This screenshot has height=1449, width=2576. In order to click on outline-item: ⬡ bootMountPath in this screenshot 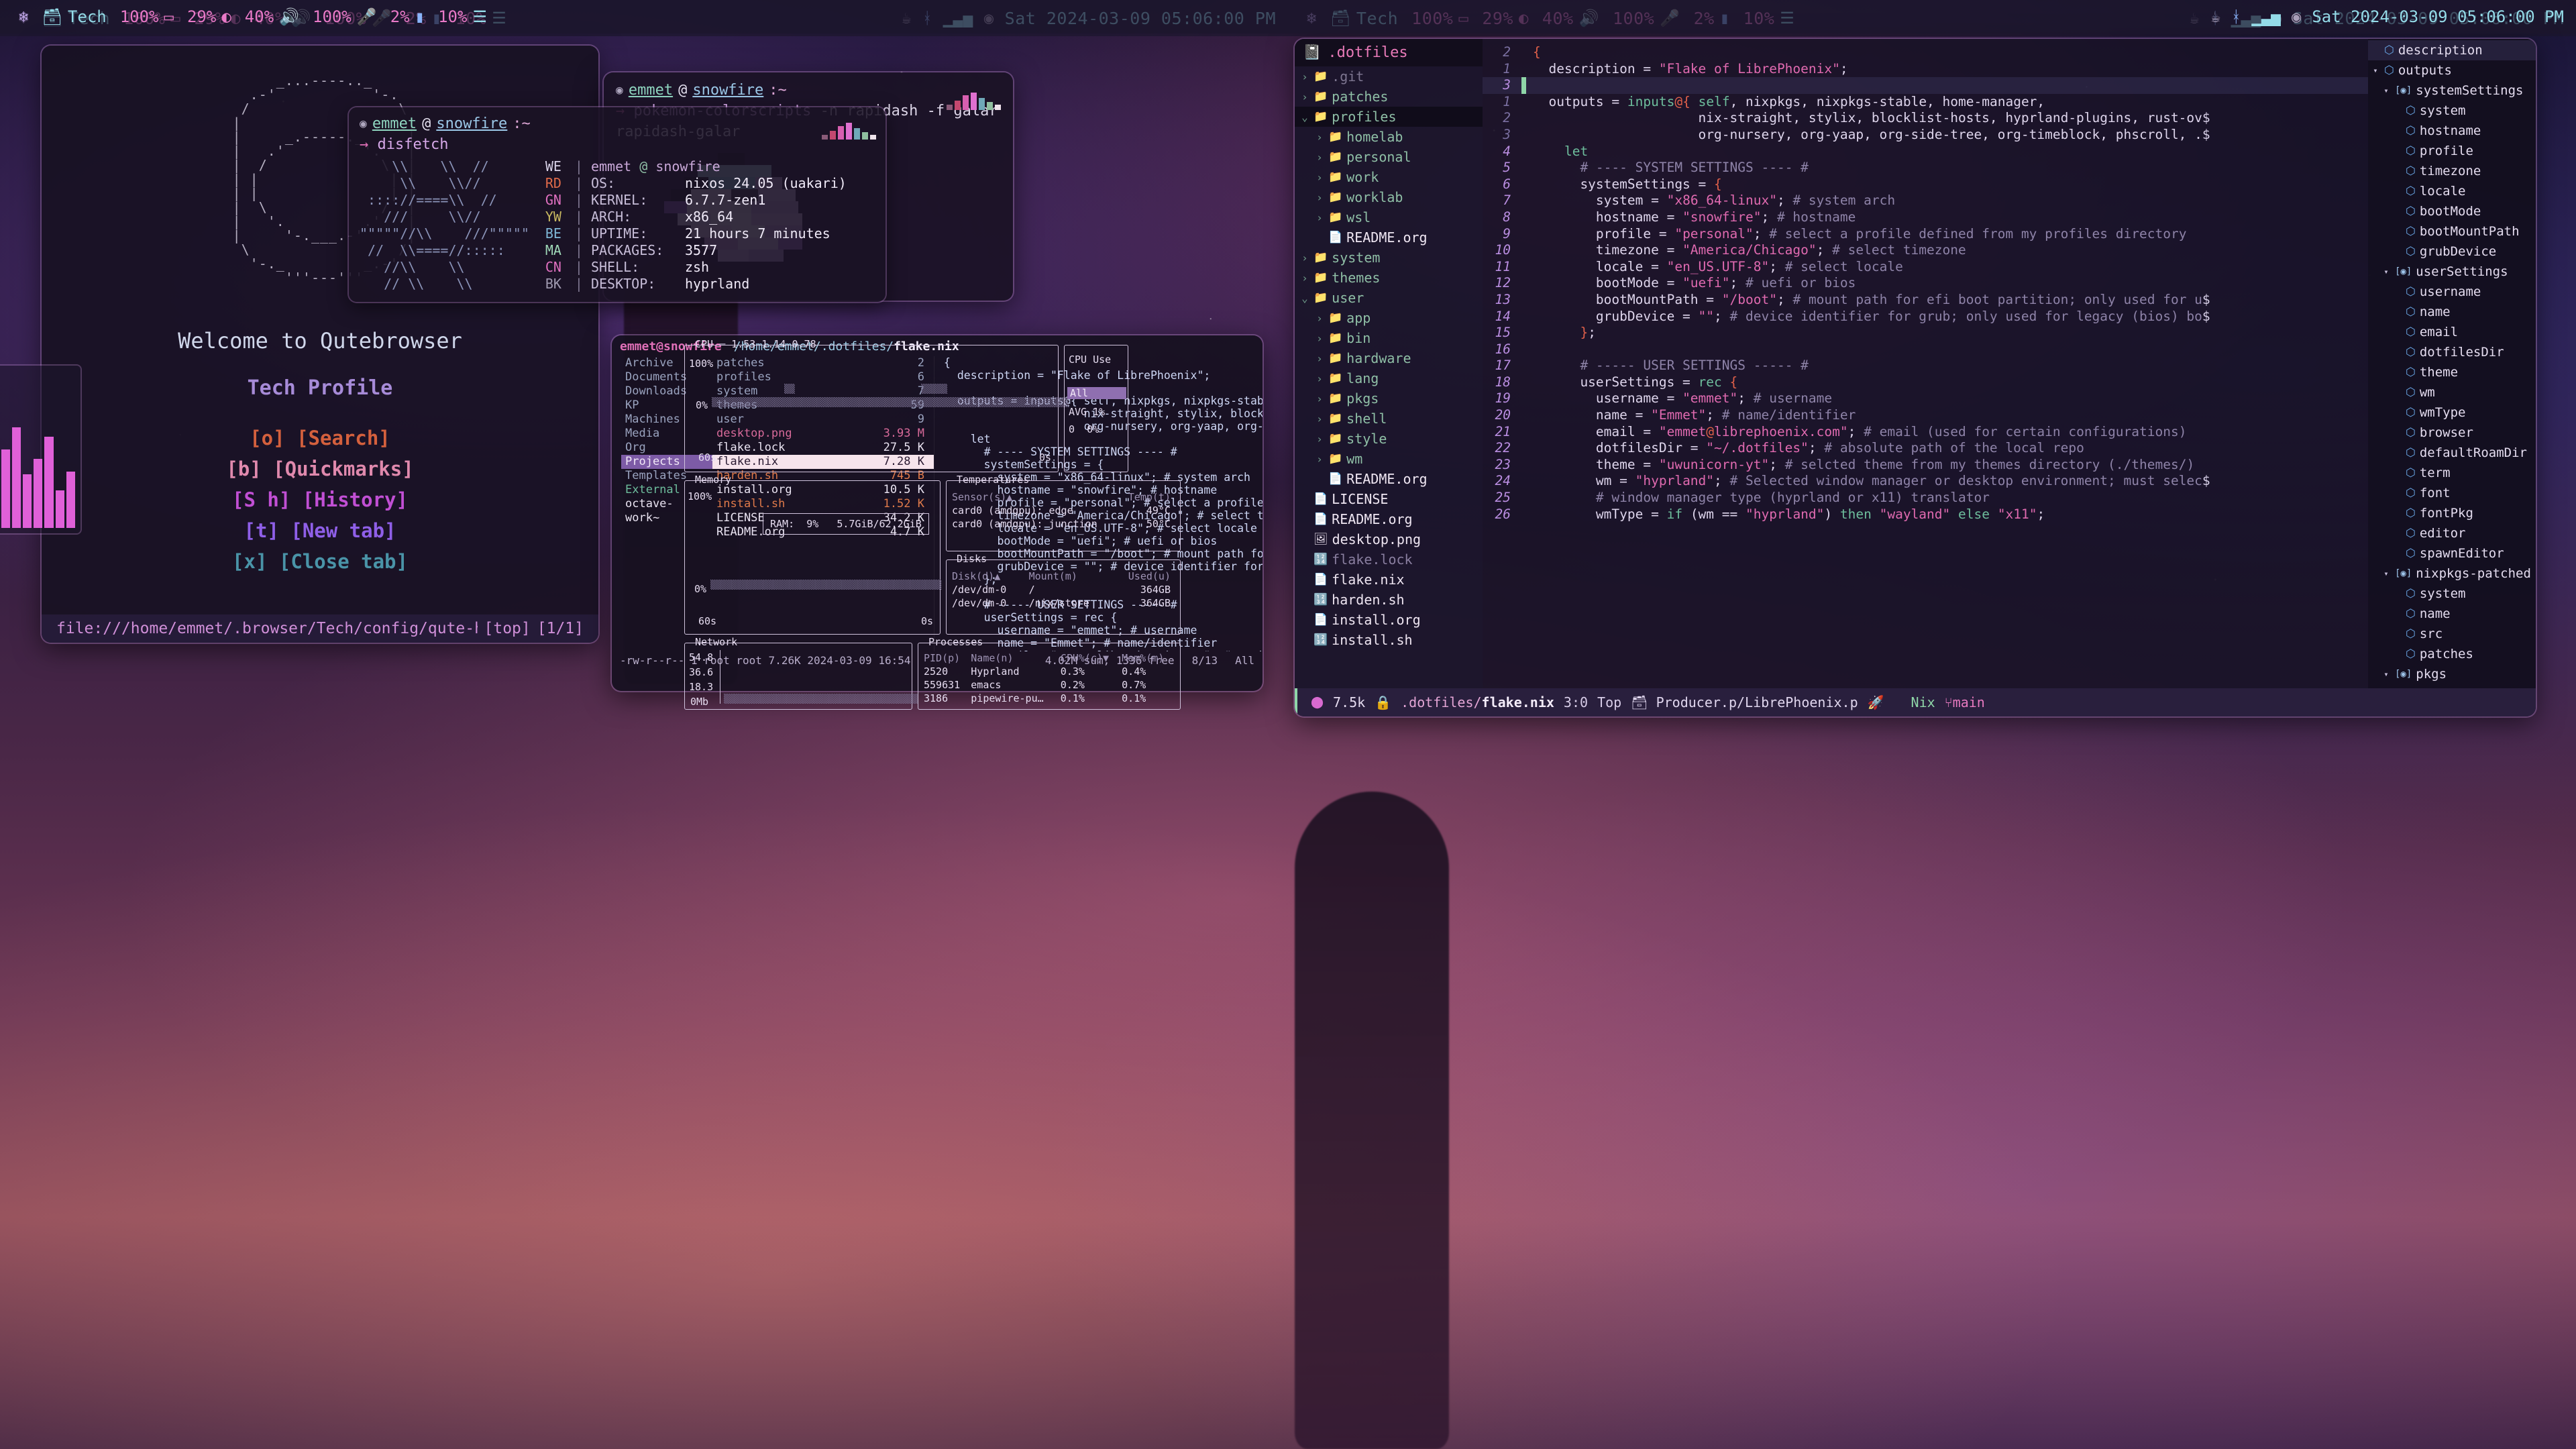, I will do `click(2452, 231)`.